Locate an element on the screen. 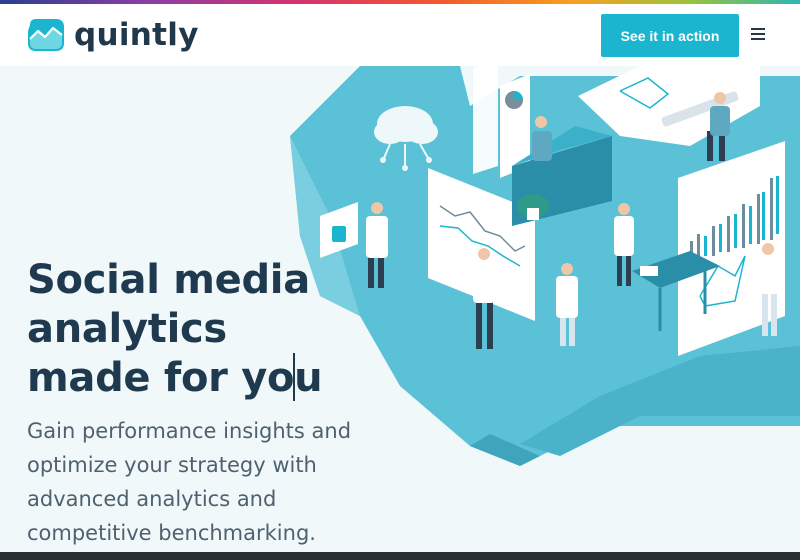 The height and width of the screenshot is (560, 800). see-it-in-action-button: See it in action is located at coordinates (670, 35).